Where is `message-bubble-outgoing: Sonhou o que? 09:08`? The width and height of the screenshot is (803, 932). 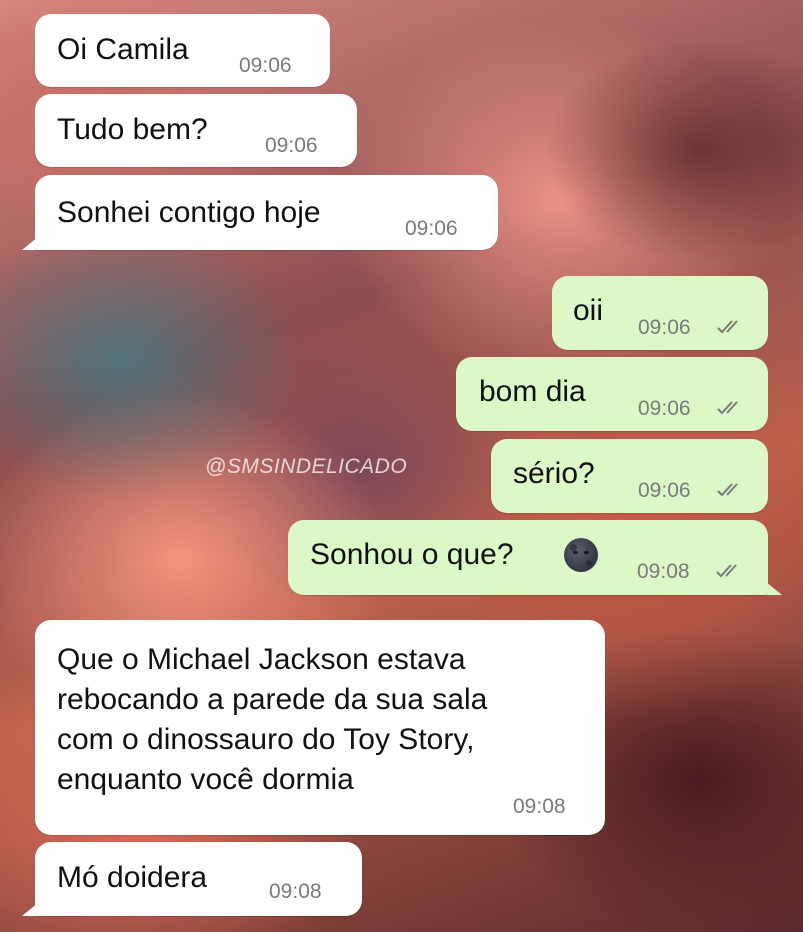
message-bubble-outgoing: Sonhou o que? 09:08 is located at coordinates (528, 557).